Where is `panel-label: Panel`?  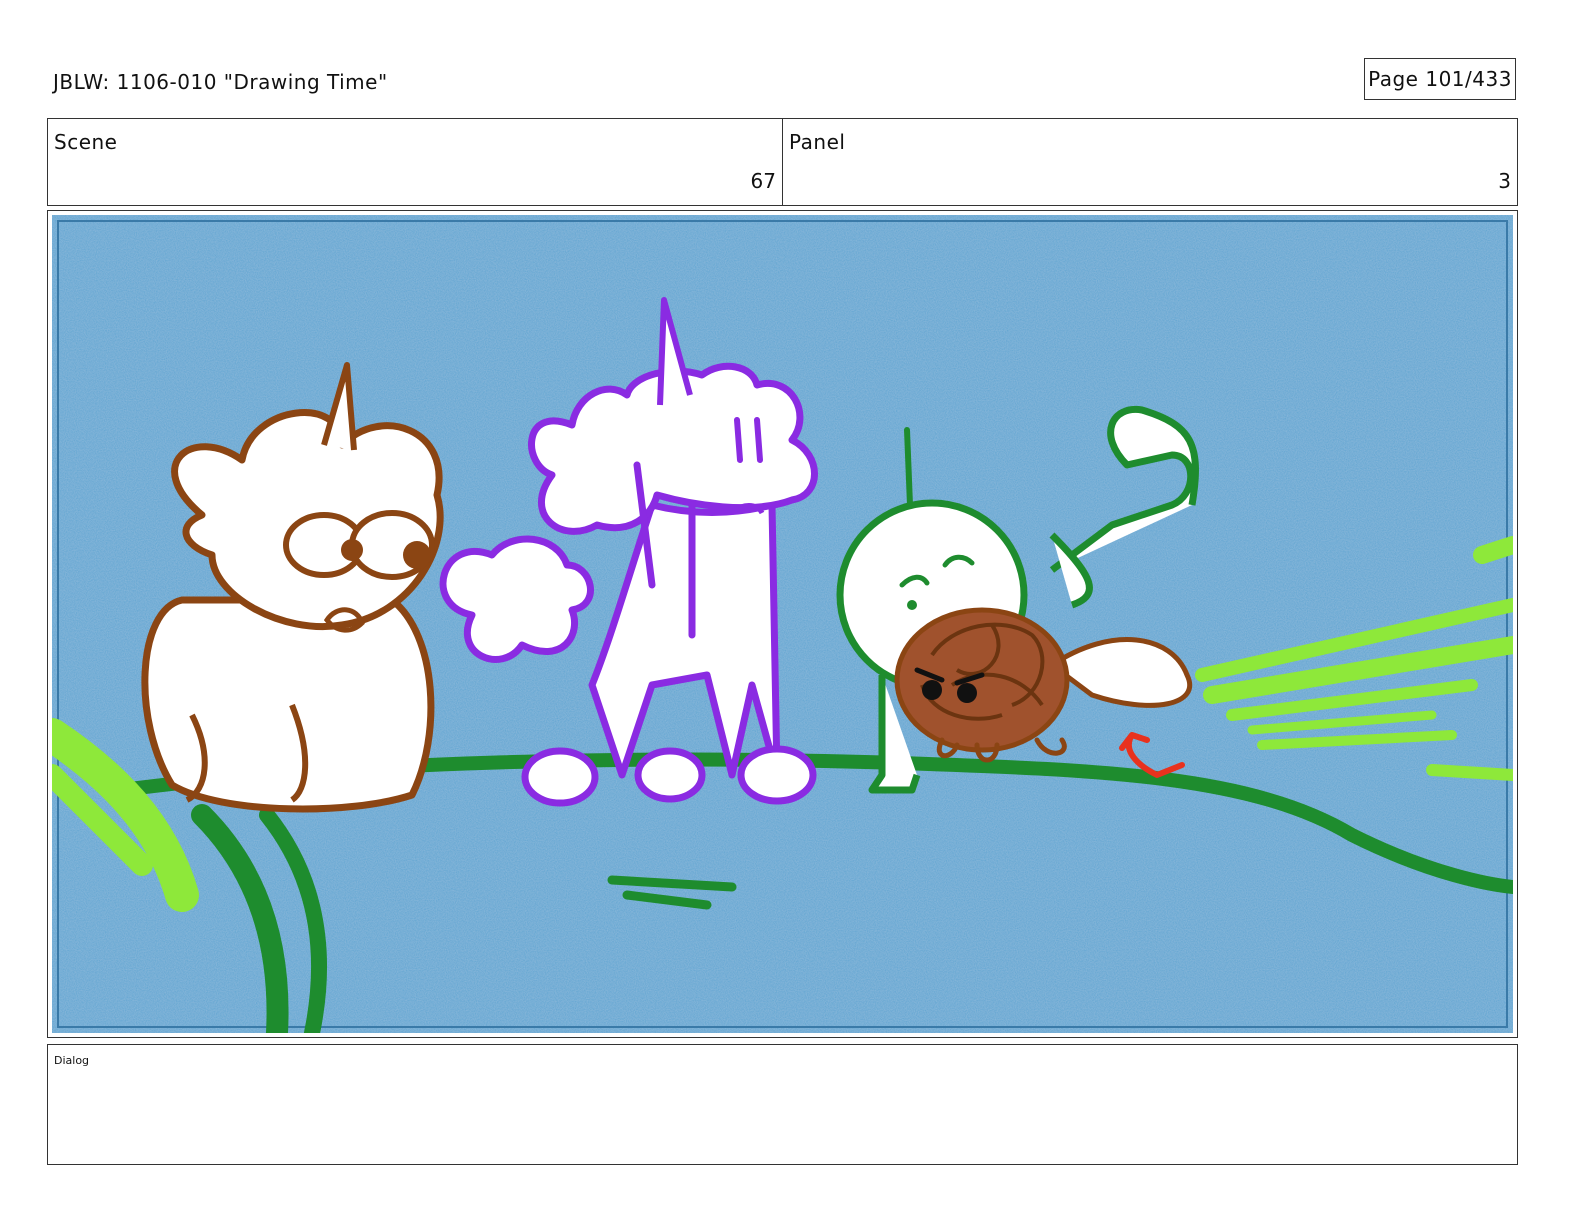
panel-label: Panel is located at coordinates (817, 142).